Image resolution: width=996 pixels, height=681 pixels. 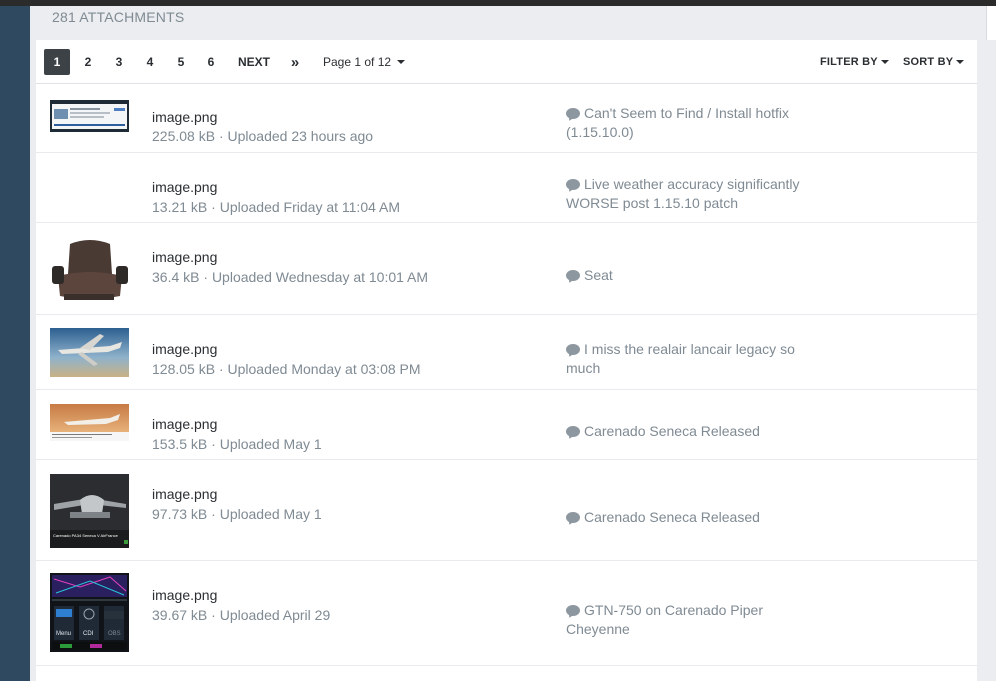 What do you see at coordinates (320, 277) in the screenshot?
I see `attachment-upload-date: Uploaded Wednesday at 10:01 AM` at bounding box center [320, 277].